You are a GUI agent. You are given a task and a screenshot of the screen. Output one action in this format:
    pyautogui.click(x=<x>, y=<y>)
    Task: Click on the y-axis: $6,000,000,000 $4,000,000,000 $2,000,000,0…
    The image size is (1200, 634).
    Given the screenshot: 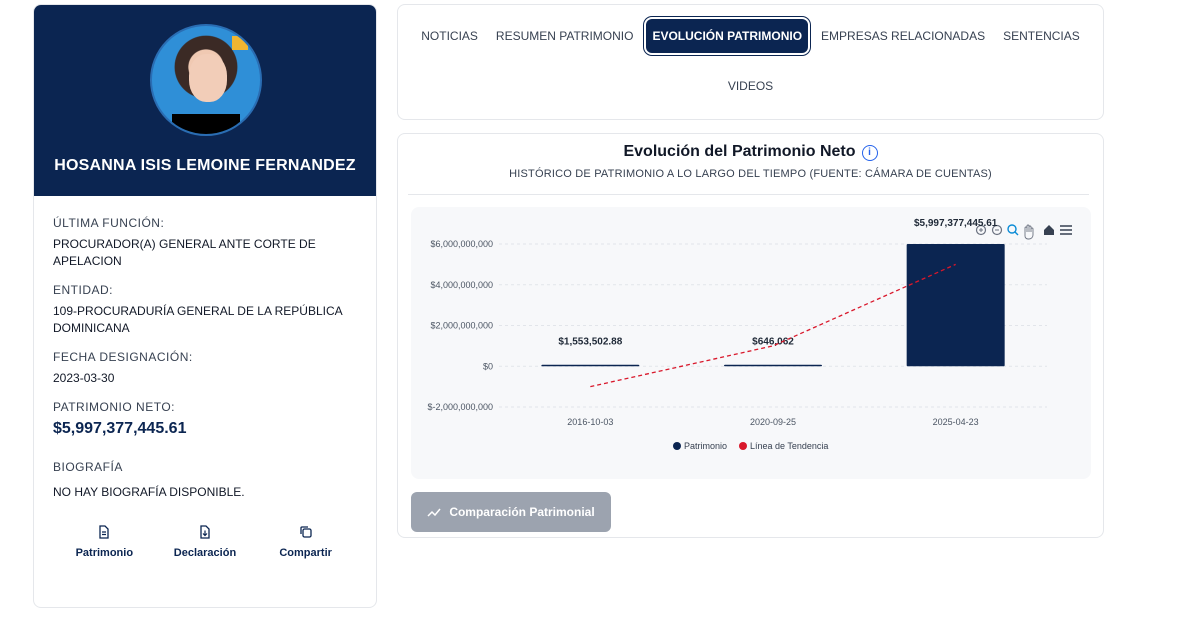 What is the action you would take?
    pyautogui.click(x=460, y=325)
    